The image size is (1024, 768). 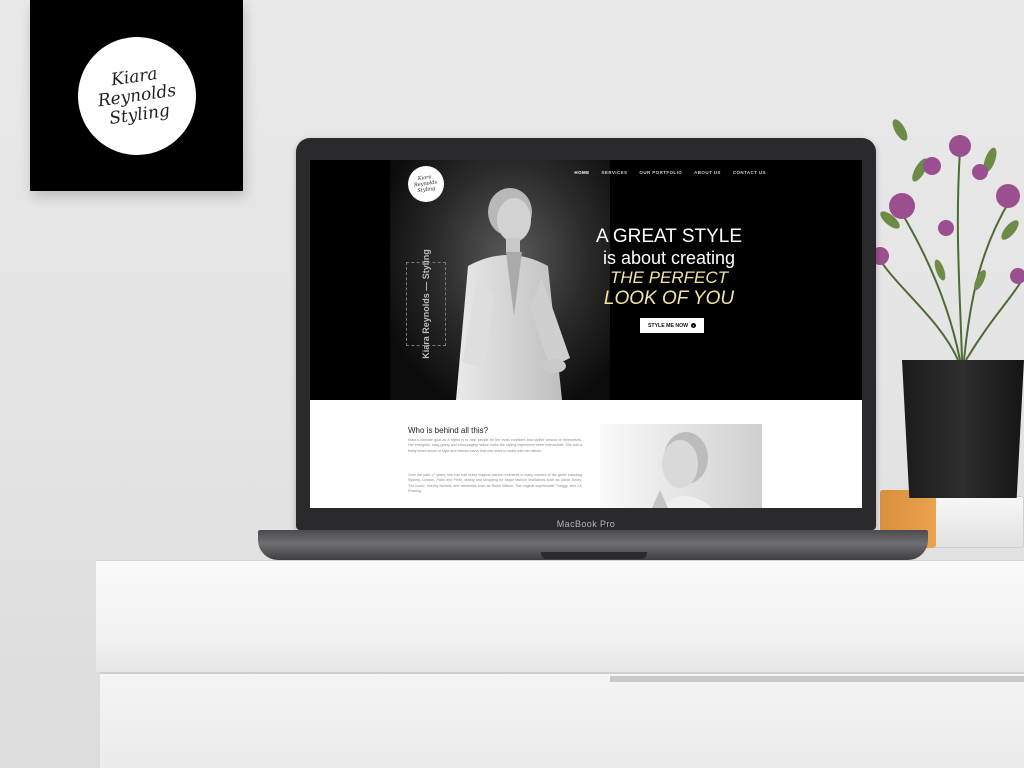 I want to click on laptop-brand-label: MacBook Pro, so click(x=586, y=524).